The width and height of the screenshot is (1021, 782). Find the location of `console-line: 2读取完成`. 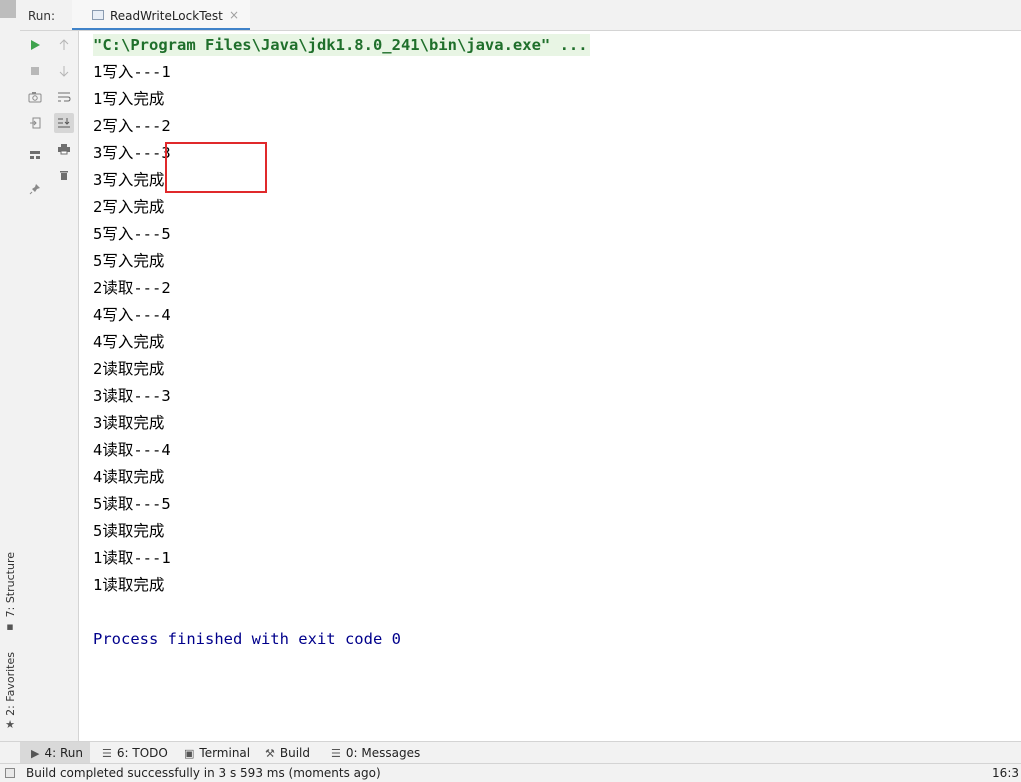

console-line: 2读取完成 is located at coordinates (129, 369).